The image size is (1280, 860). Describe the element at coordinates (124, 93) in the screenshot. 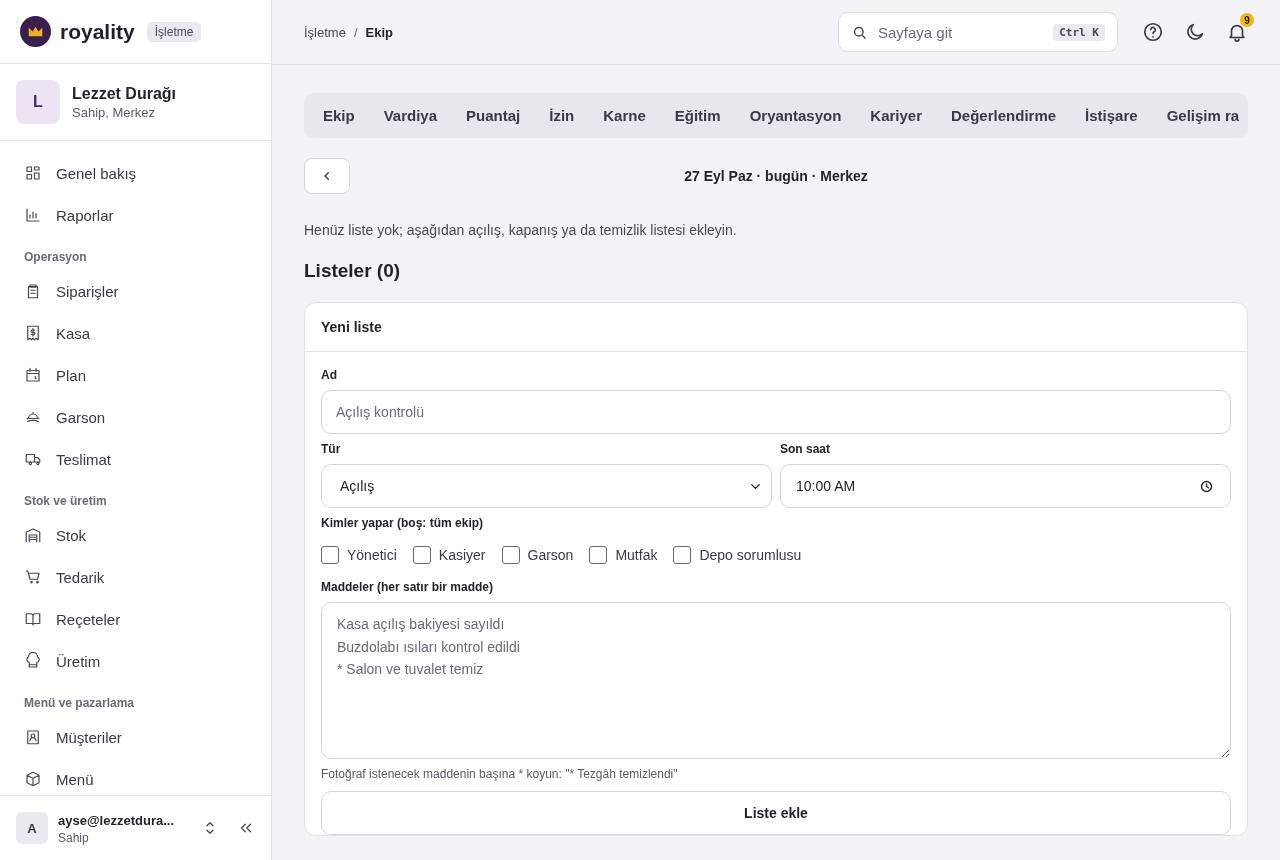

I see `account-name: Lezzet Durağı` at that location.